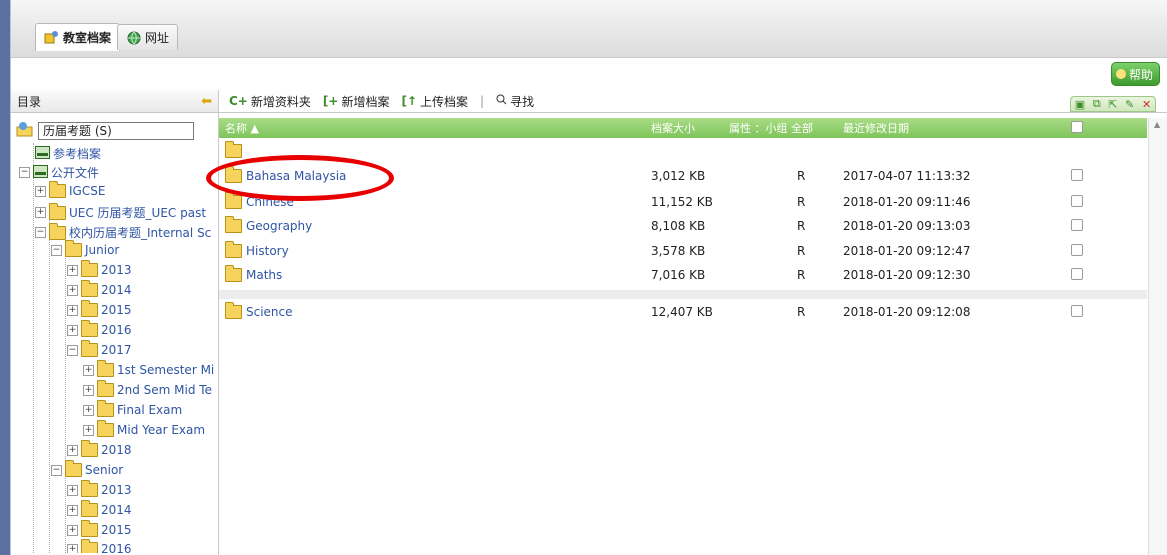 The image size is (1167, 555). Describe the element at coordinates (144, 428) in the screenshot. I see `tree-node-mid-year-exam: + Mid Year Exam` at that location.